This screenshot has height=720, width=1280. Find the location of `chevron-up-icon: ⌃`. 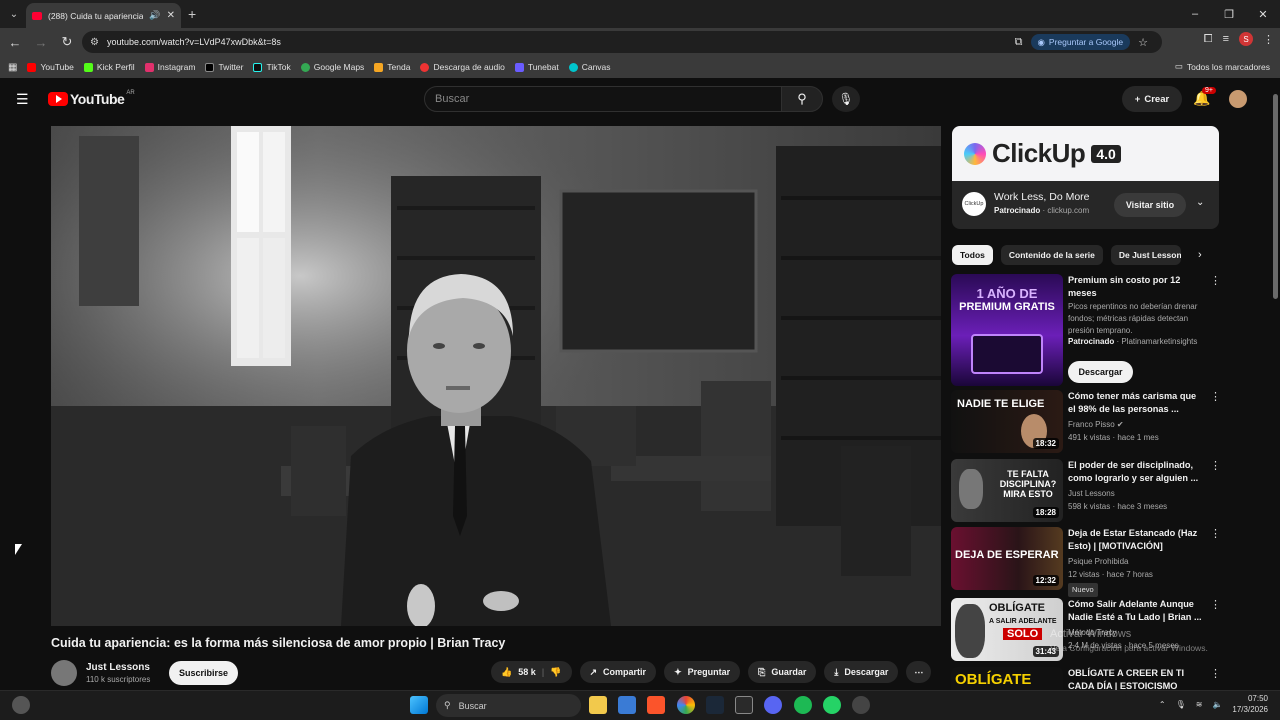

chevron-up-icon: ⌃ is located at coordinates (1162, 704).